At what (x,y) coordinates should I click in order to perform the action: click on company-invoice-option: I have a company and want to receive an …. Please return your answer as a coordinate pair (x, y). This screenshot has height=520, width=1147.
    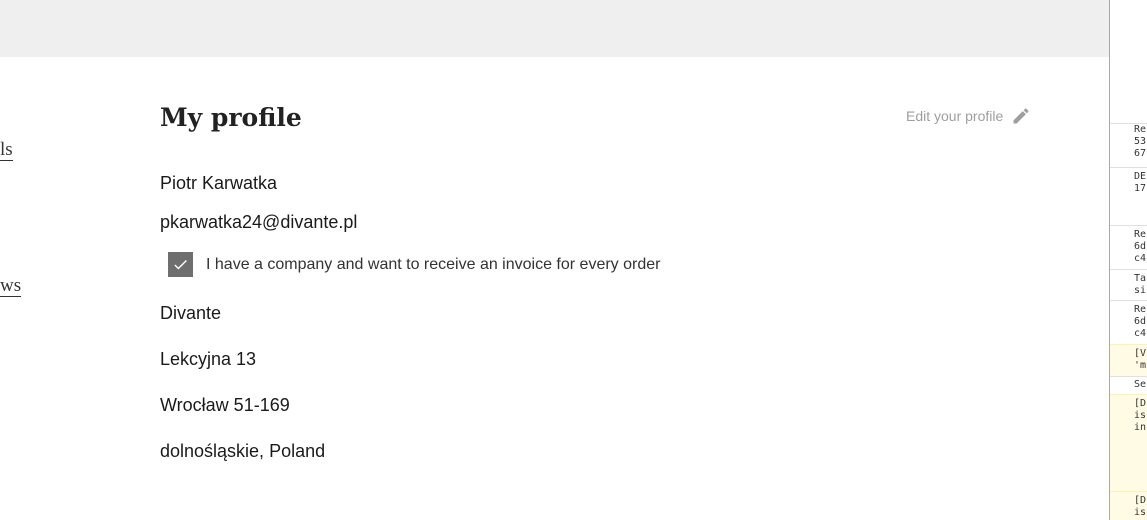
    Looking at the image, I should click on (414, 264).